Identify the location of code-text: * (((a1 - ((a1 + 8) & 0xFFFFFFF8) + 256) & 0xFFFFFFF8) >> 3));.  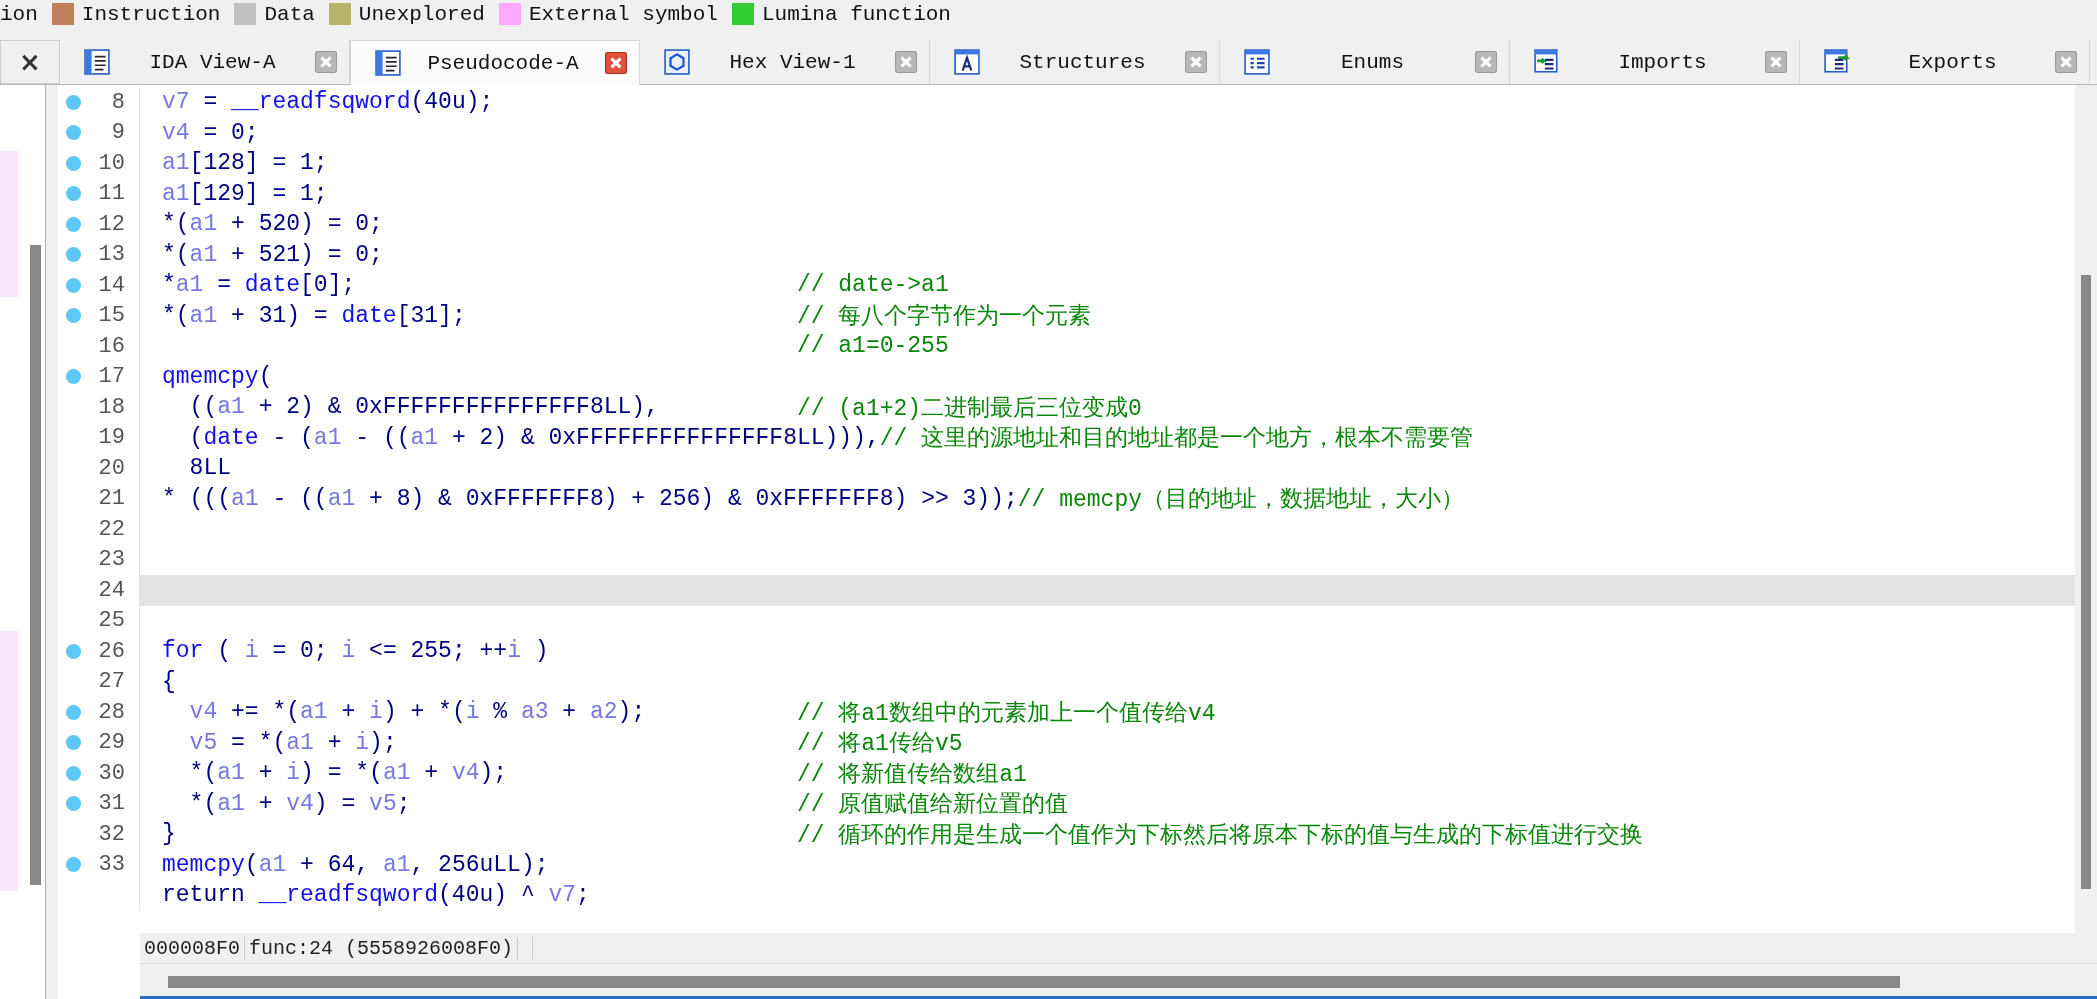
(590, 498).